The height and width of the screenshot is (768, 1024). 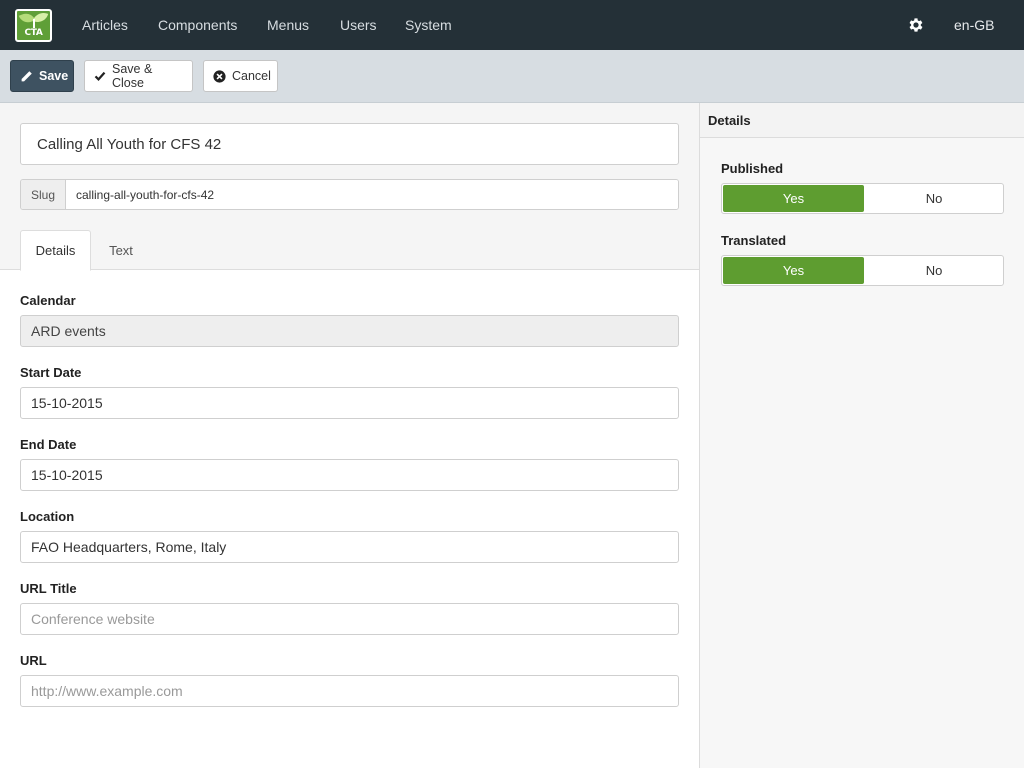 What do you see at coordinates (349, 475) in the screenshot?
I see `end-date-field: 15-10-2015` at bounding box center [349, 475].